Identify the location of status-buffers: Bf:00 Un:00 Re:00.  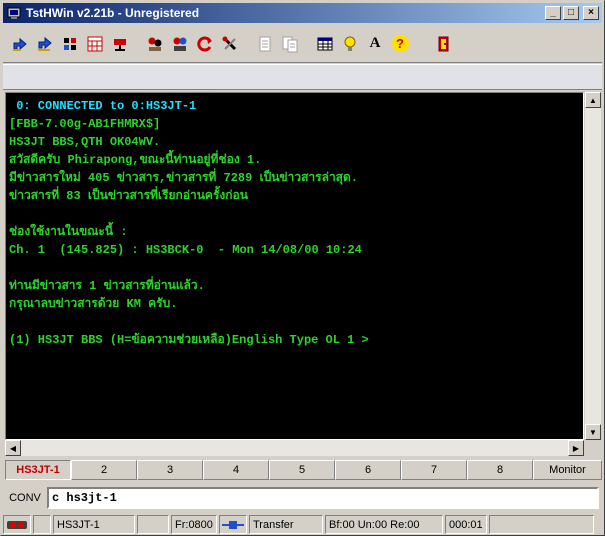
(384, 524).